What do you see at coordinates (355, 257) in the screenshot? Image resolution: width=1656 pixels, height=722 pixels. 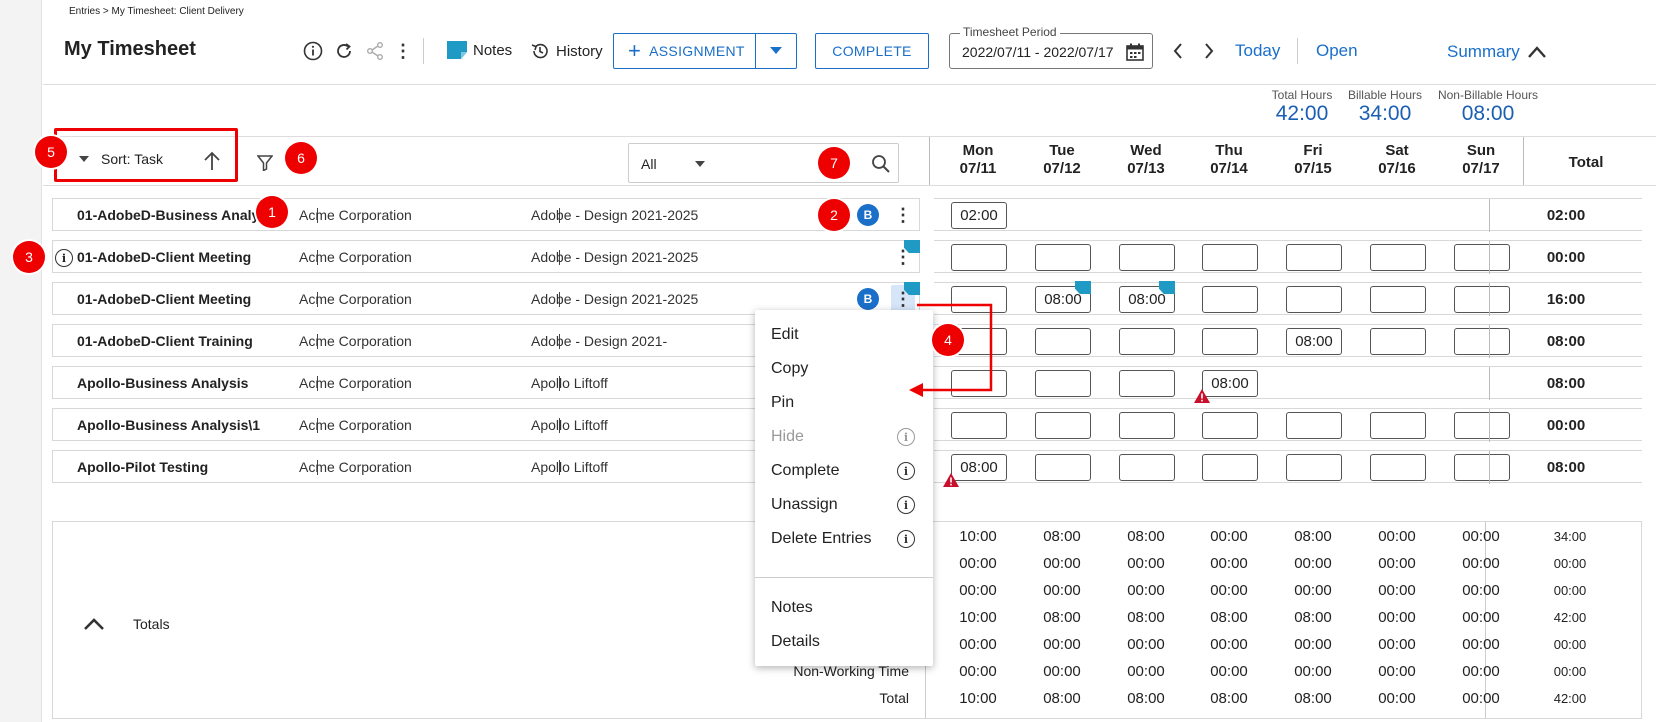 I see `client-name: Acme Corporation` at bounding box center [355, 257].